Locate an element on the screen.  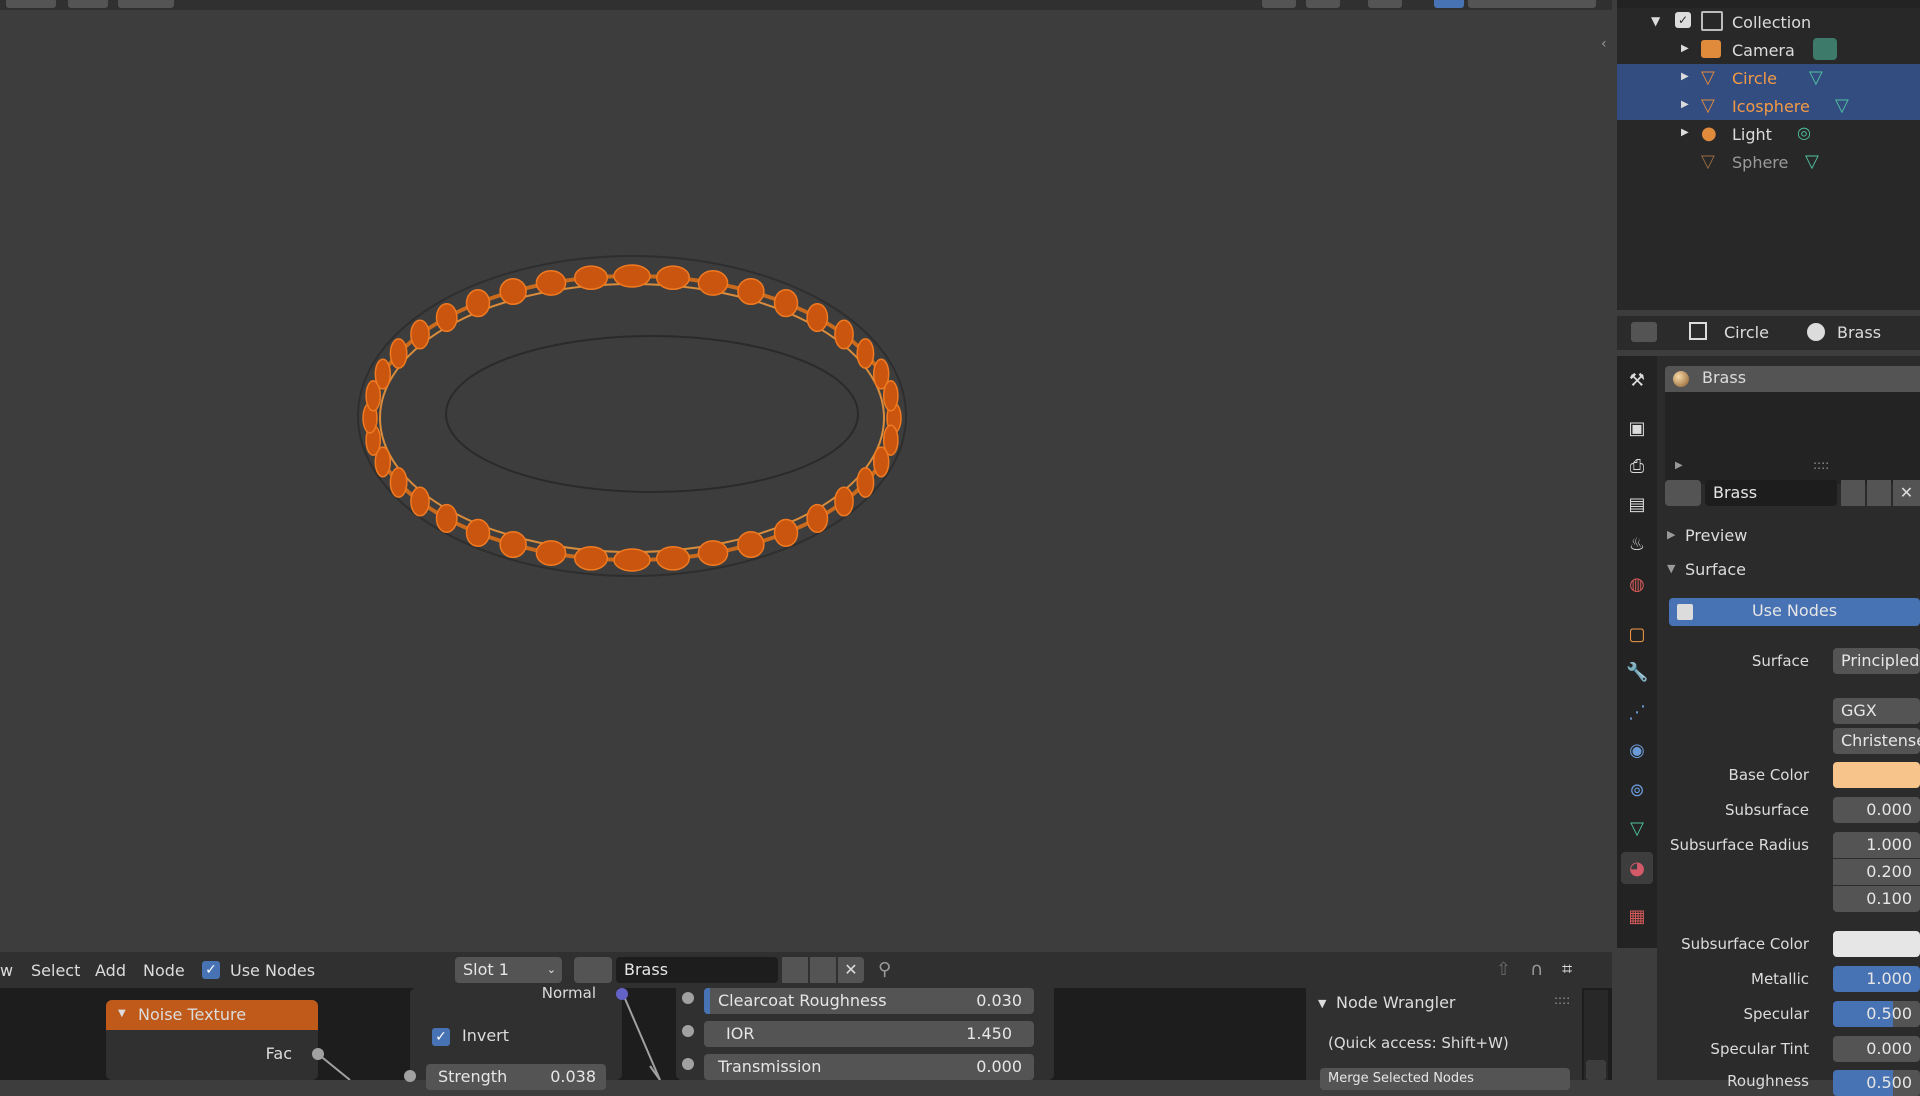
subsurface-method-dropdown: Christensen is located at coordinates (1876, 741).